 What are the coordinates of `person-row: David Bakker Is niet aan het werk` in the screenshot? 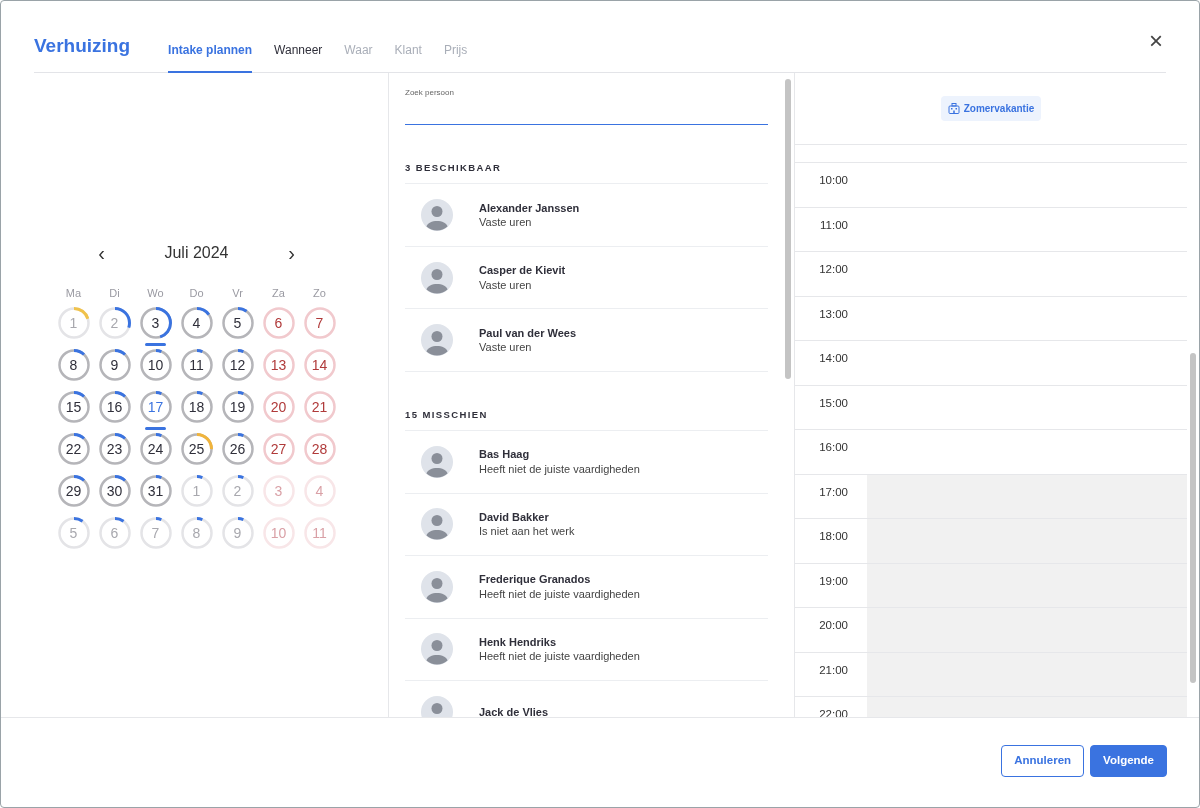 It's located at (586, 524).